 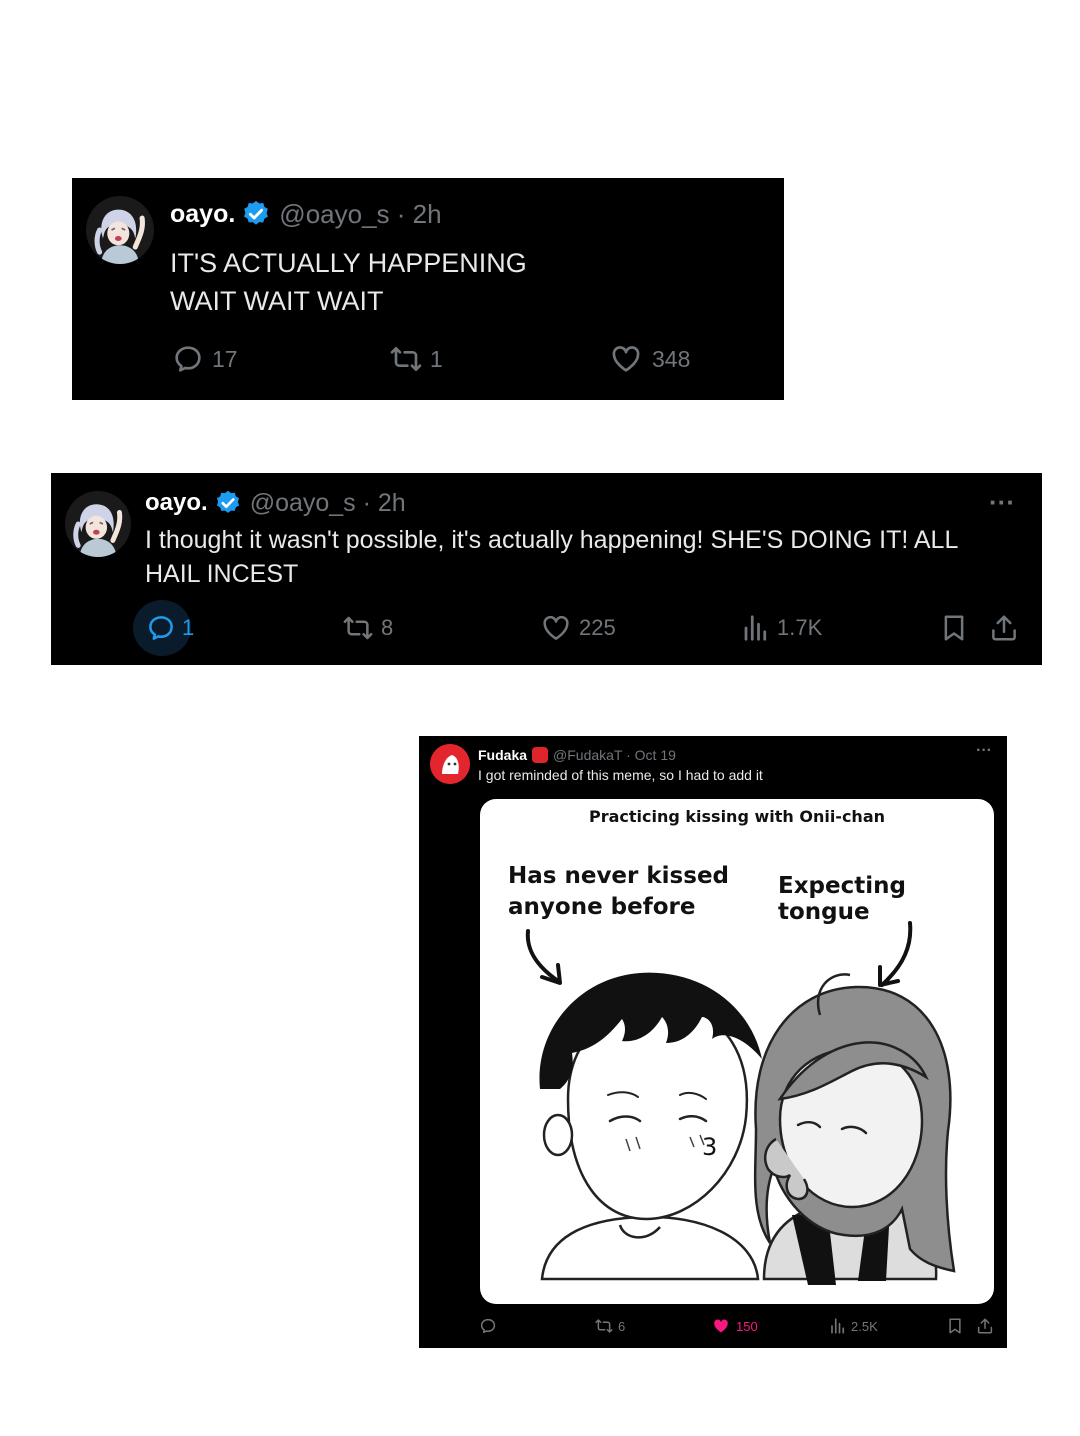 I want to click on reply-button, so click(x=488, y=1326).